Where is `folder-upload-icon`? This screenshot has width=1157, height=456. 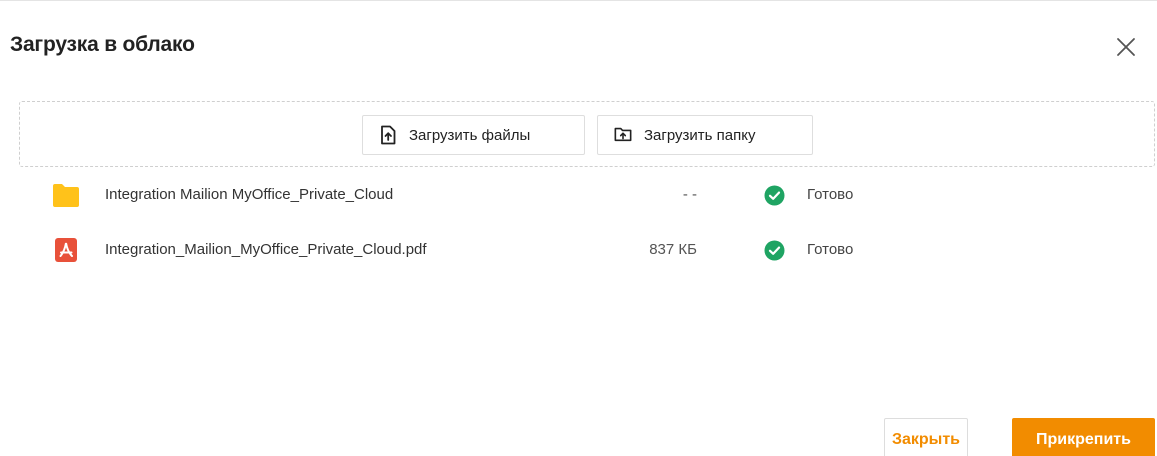
folder-upload-icon is located at coordinates (623, 135).